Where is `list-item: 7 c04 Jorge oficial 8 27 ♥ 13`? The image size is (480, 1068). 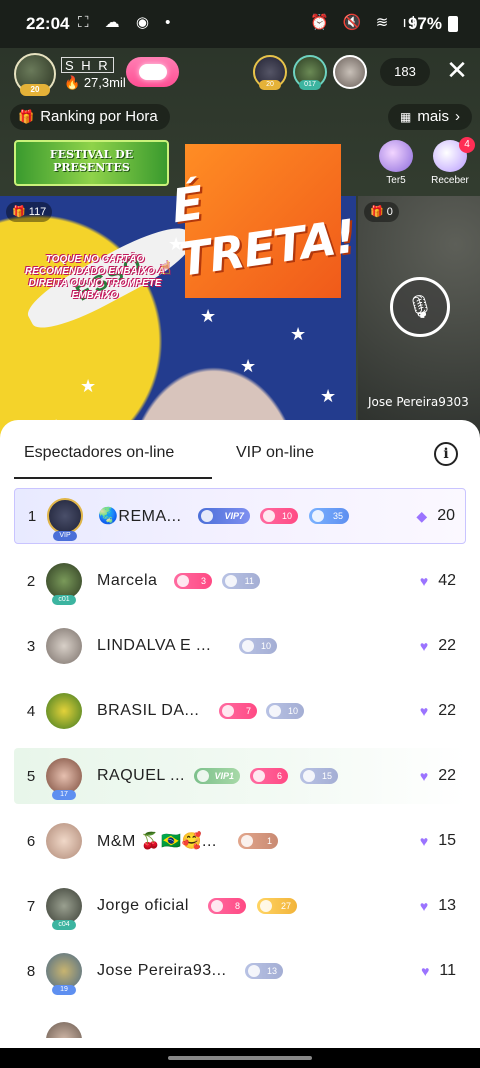 list-item: 7 c04 Jorge oficial 8 27 ♥ 13 is located at coordinates (240, 906).